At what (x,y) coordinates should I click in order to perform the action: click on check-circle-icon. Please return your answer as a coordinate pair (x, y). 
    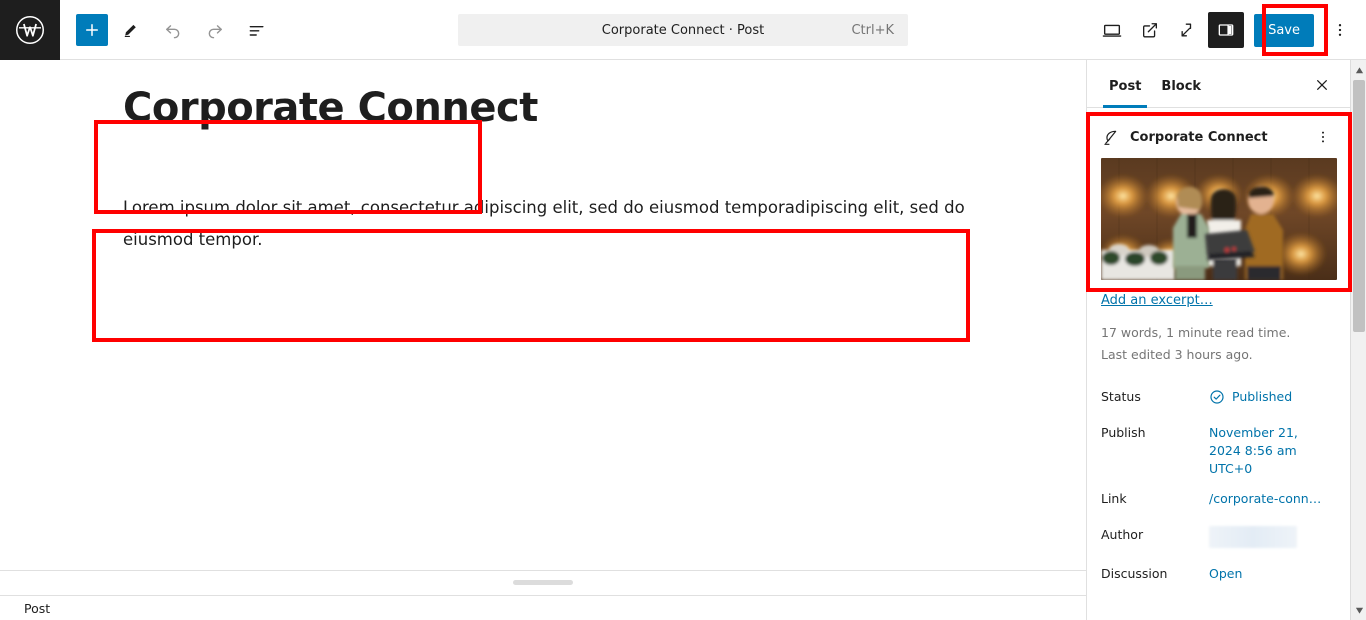
    Looking at the image, I should click on (1217, 397).